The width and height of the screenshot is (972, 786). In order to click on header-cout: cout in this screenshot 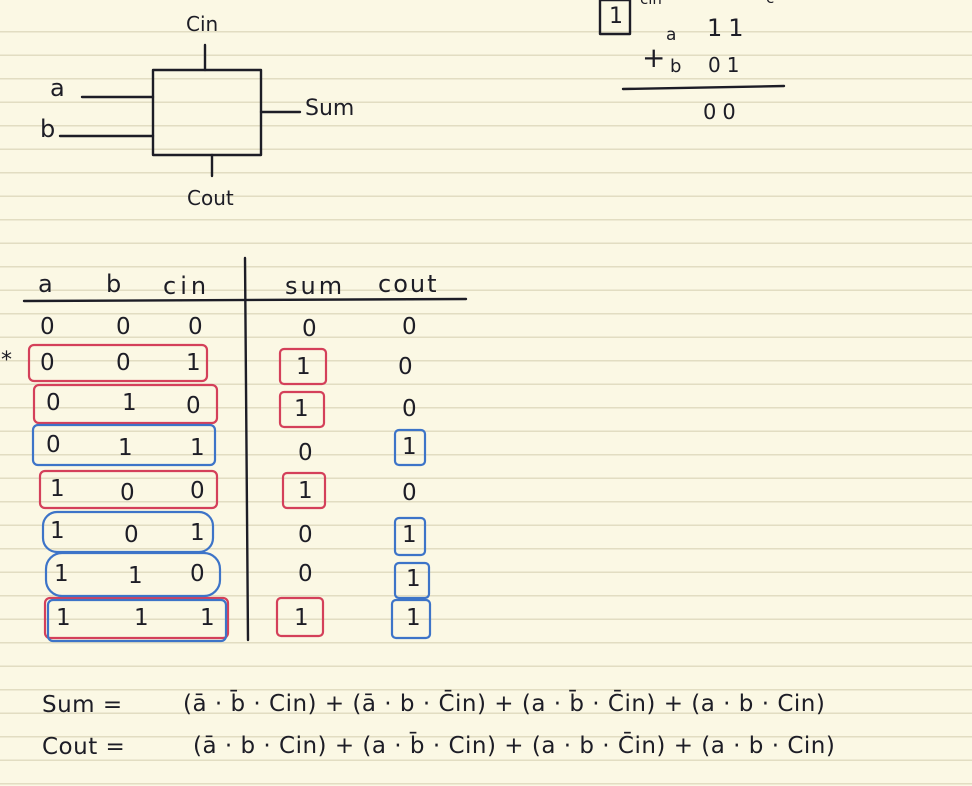, I will do `click(408, 284)`.